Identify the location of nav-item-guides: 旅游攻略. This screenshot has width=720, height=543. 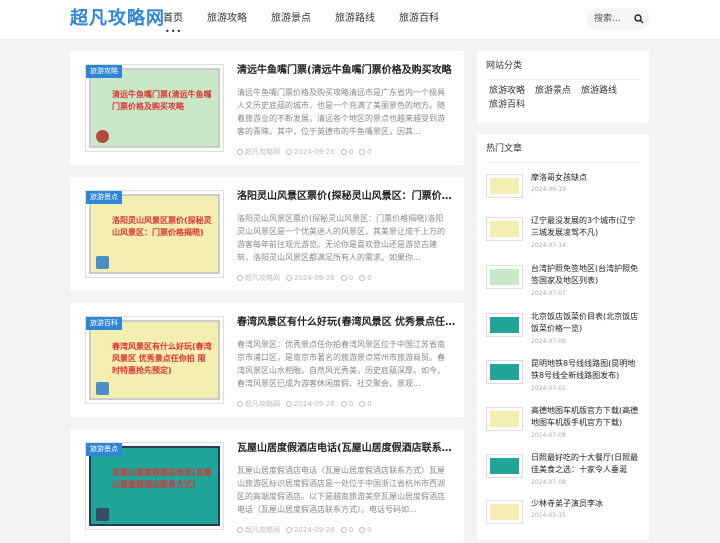
(227, 19).